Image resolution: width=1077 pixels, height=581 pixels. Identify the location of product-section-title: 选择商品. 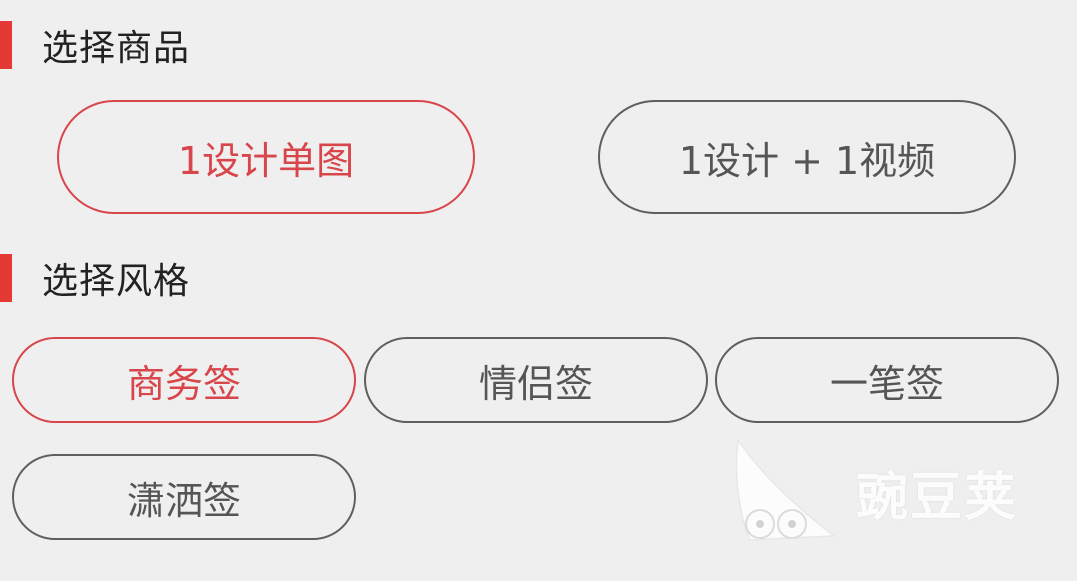
(116, 48).